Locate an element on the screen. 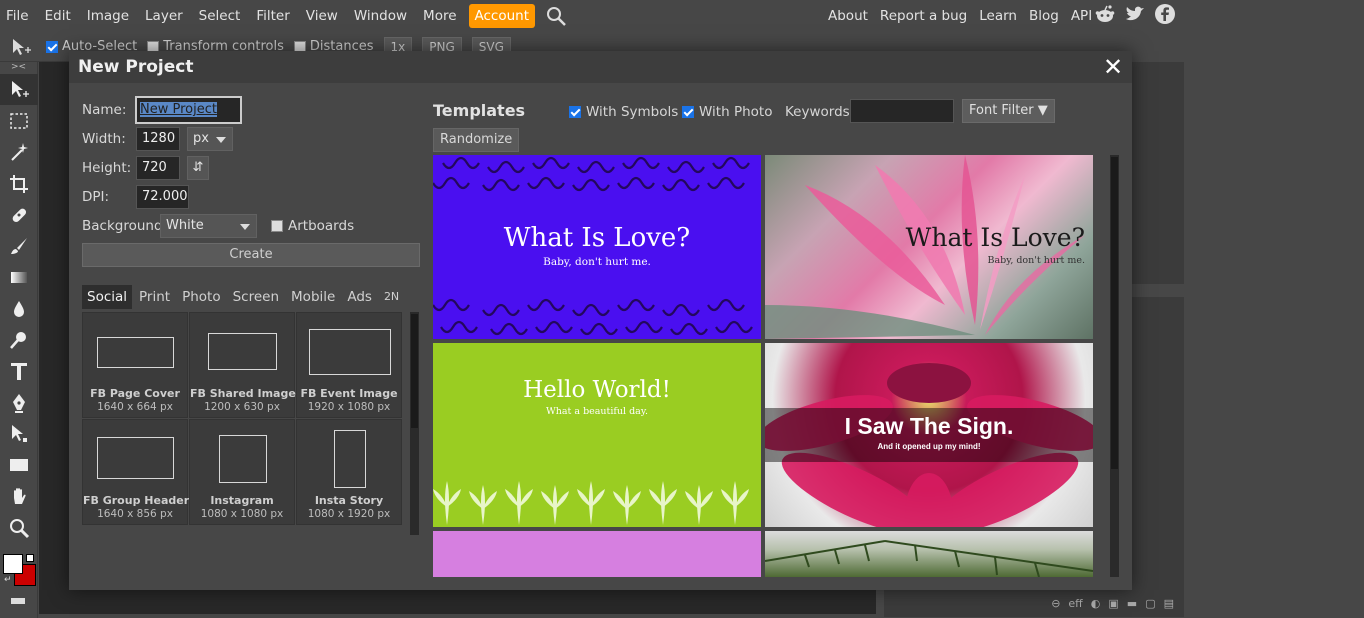  pen-tool-icon is located at coordinates (19, 402).